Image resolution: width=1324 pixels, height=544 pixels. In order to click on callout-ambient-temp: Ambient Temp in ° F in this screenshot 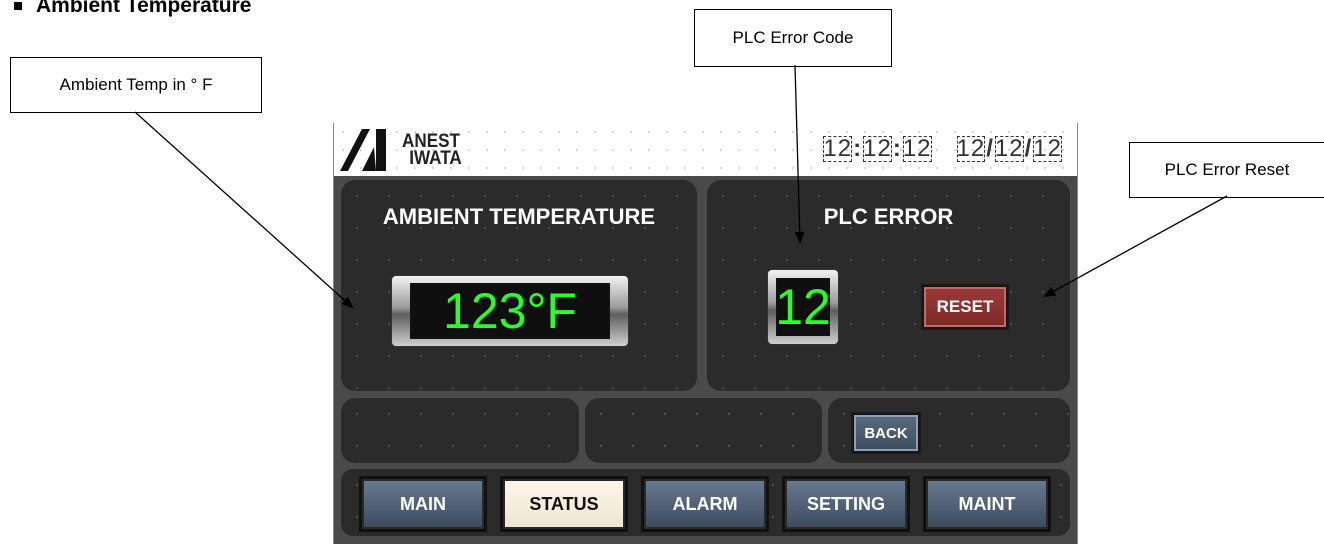, I will do `click(136, 85)`.